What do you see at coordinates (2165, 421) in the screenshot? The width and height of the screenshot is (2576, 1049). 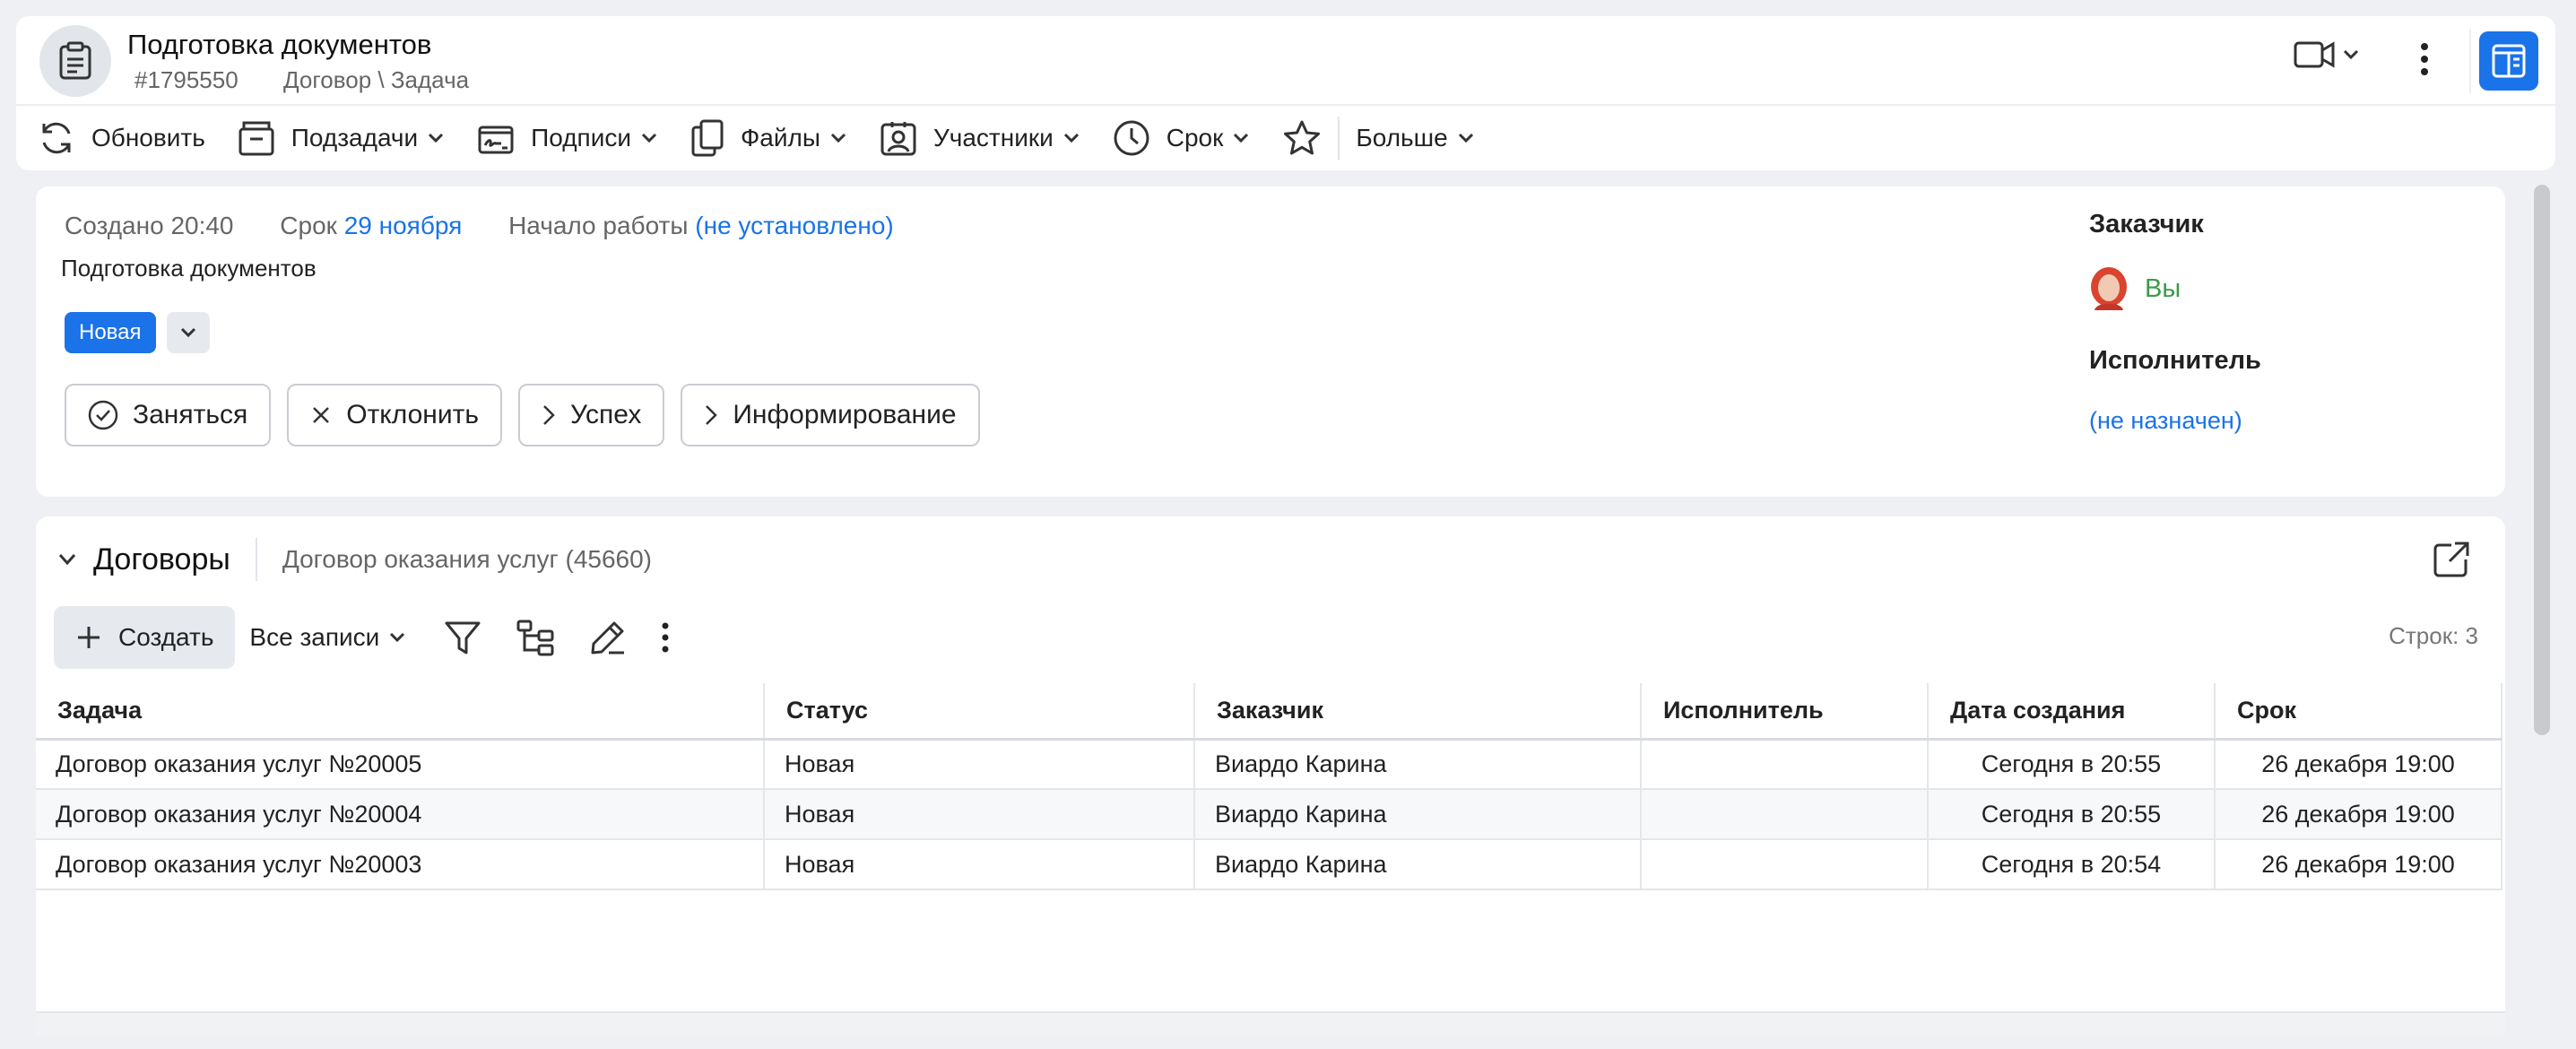 I see `executor-link: (не назначен)` at bounding box center [2165, 421].